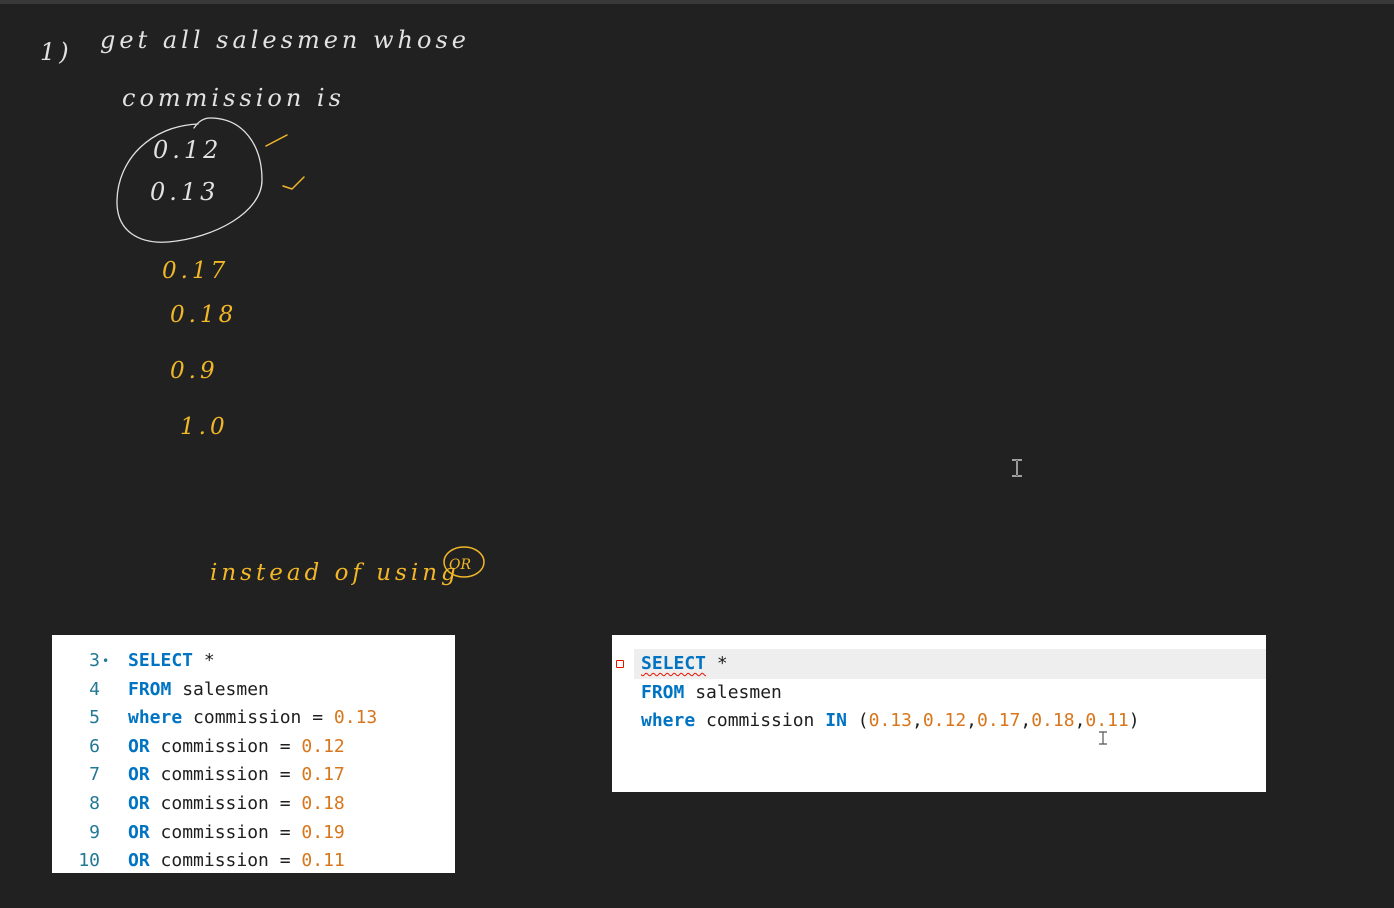 The image size is (1394, 908). Describe the element at coordinates (194, 371) in the screenshot. I see `value-0-9: 0.9` at that location.